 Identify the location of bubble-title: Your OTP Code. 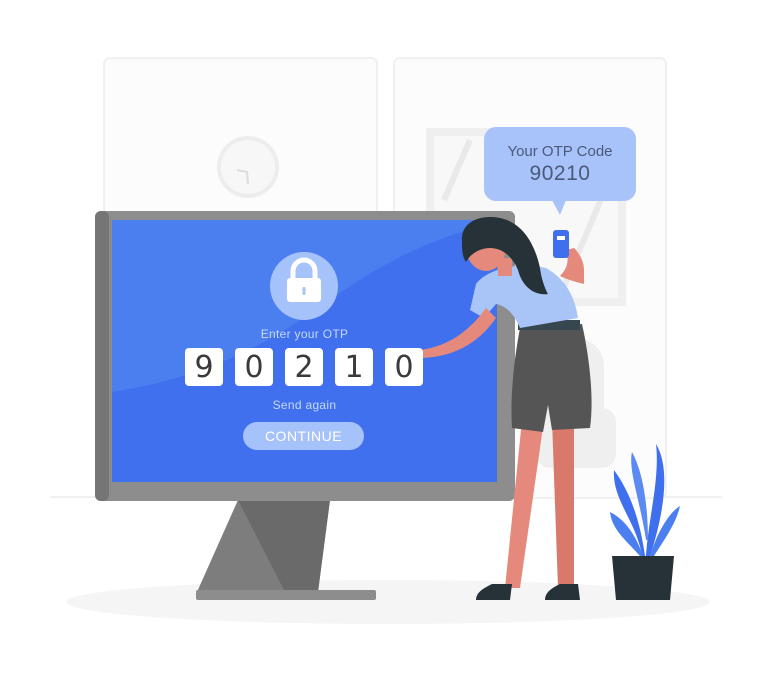
(560, 151).